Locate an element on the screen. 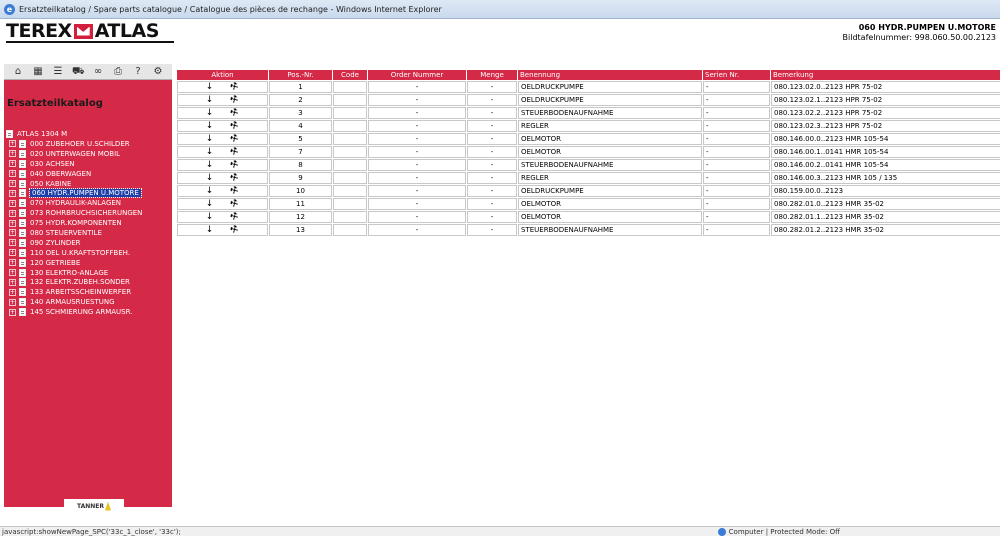 The height and width of the screenshot is (536, 1000). tree-item-label: 145 SCHMIERUNG ARMAUSR. is located at coordinates (81, 312).